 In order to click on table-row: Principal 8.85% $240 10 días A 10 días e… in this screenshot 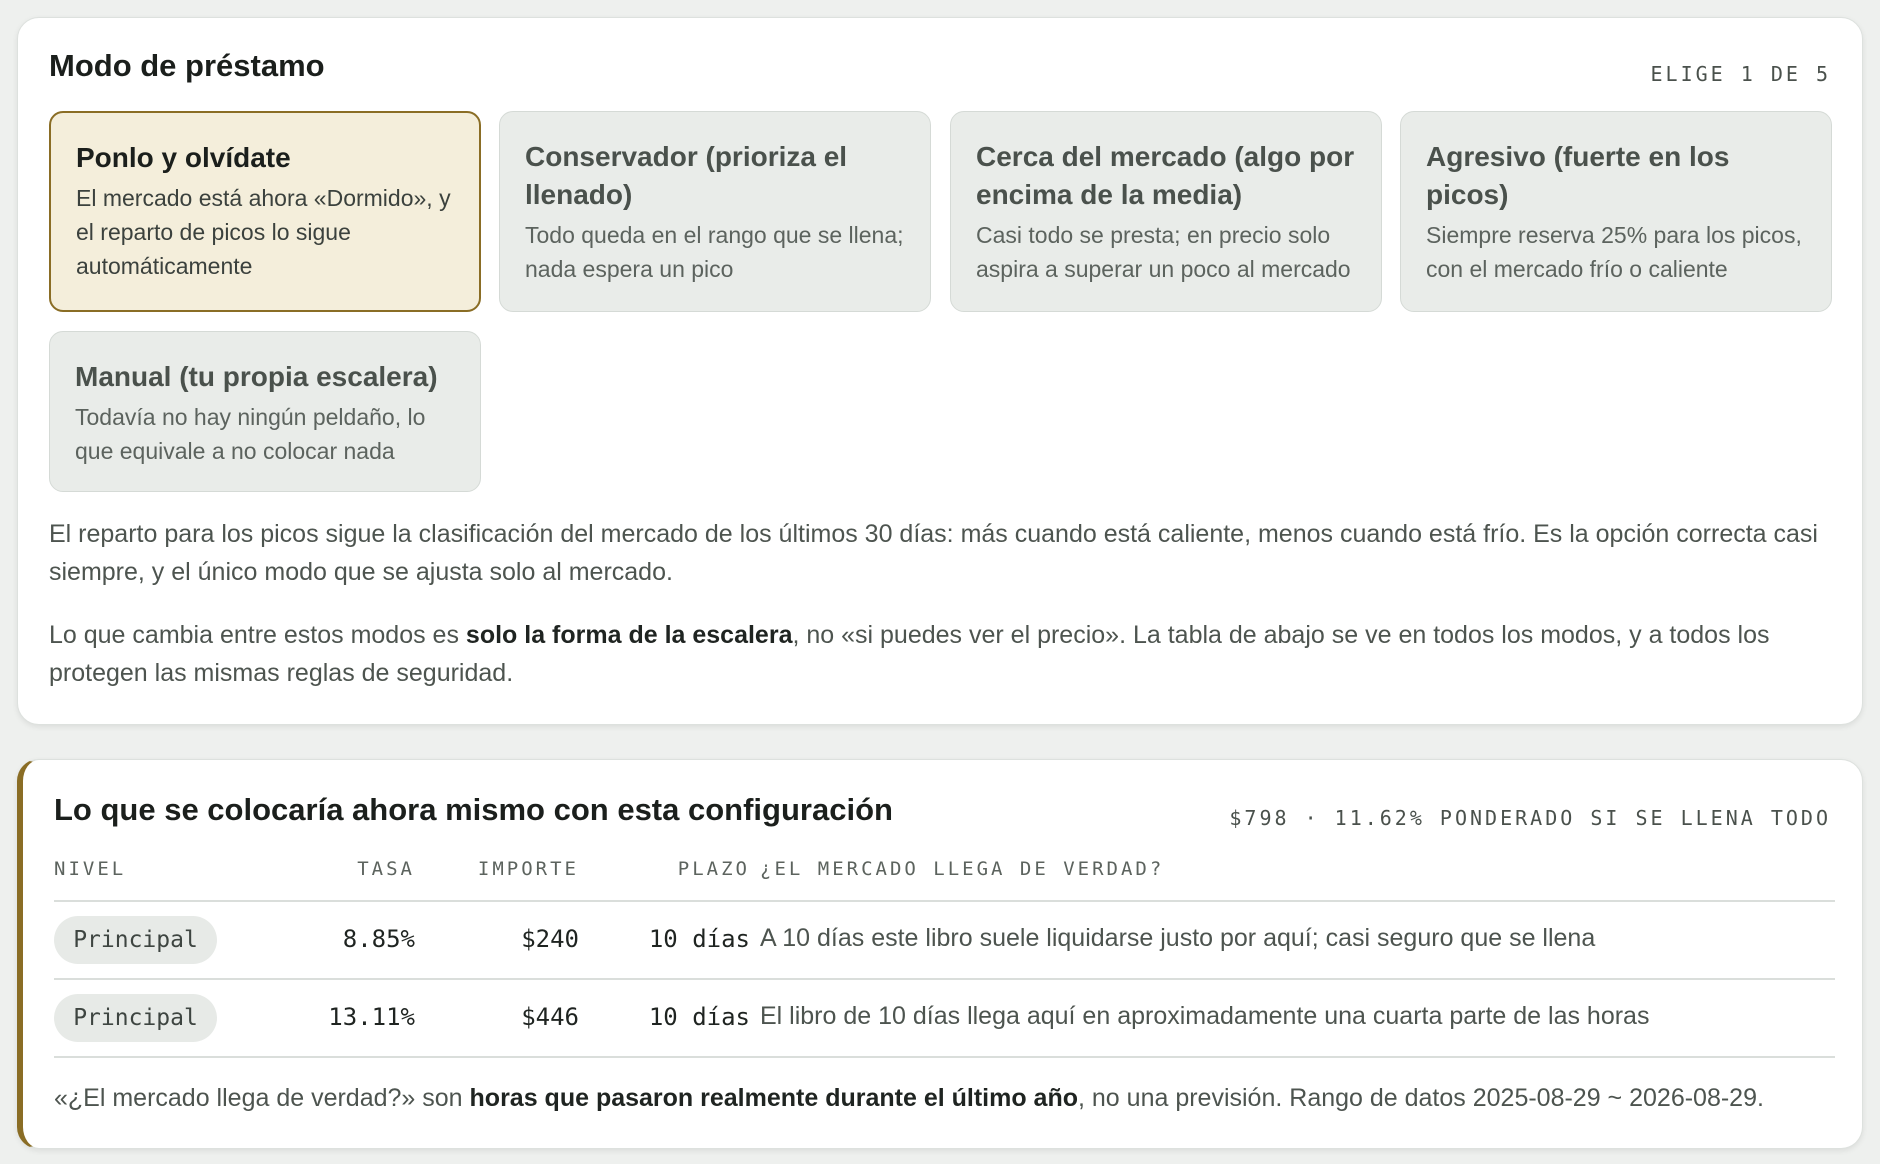, I will do `click(942, 941)`.